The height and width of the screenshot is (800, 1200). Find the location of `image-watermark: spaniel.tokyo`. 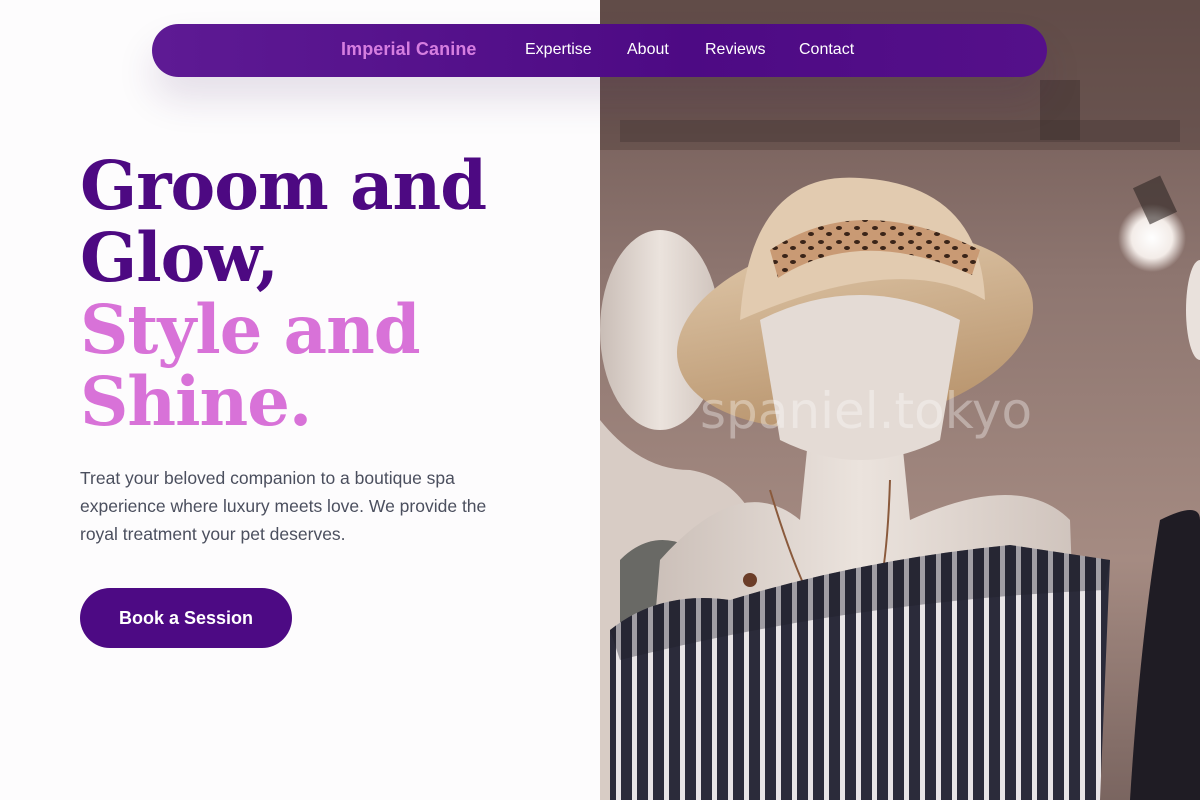

image-watermark: spaniel.tokyo is located at coordinates (866, 411).